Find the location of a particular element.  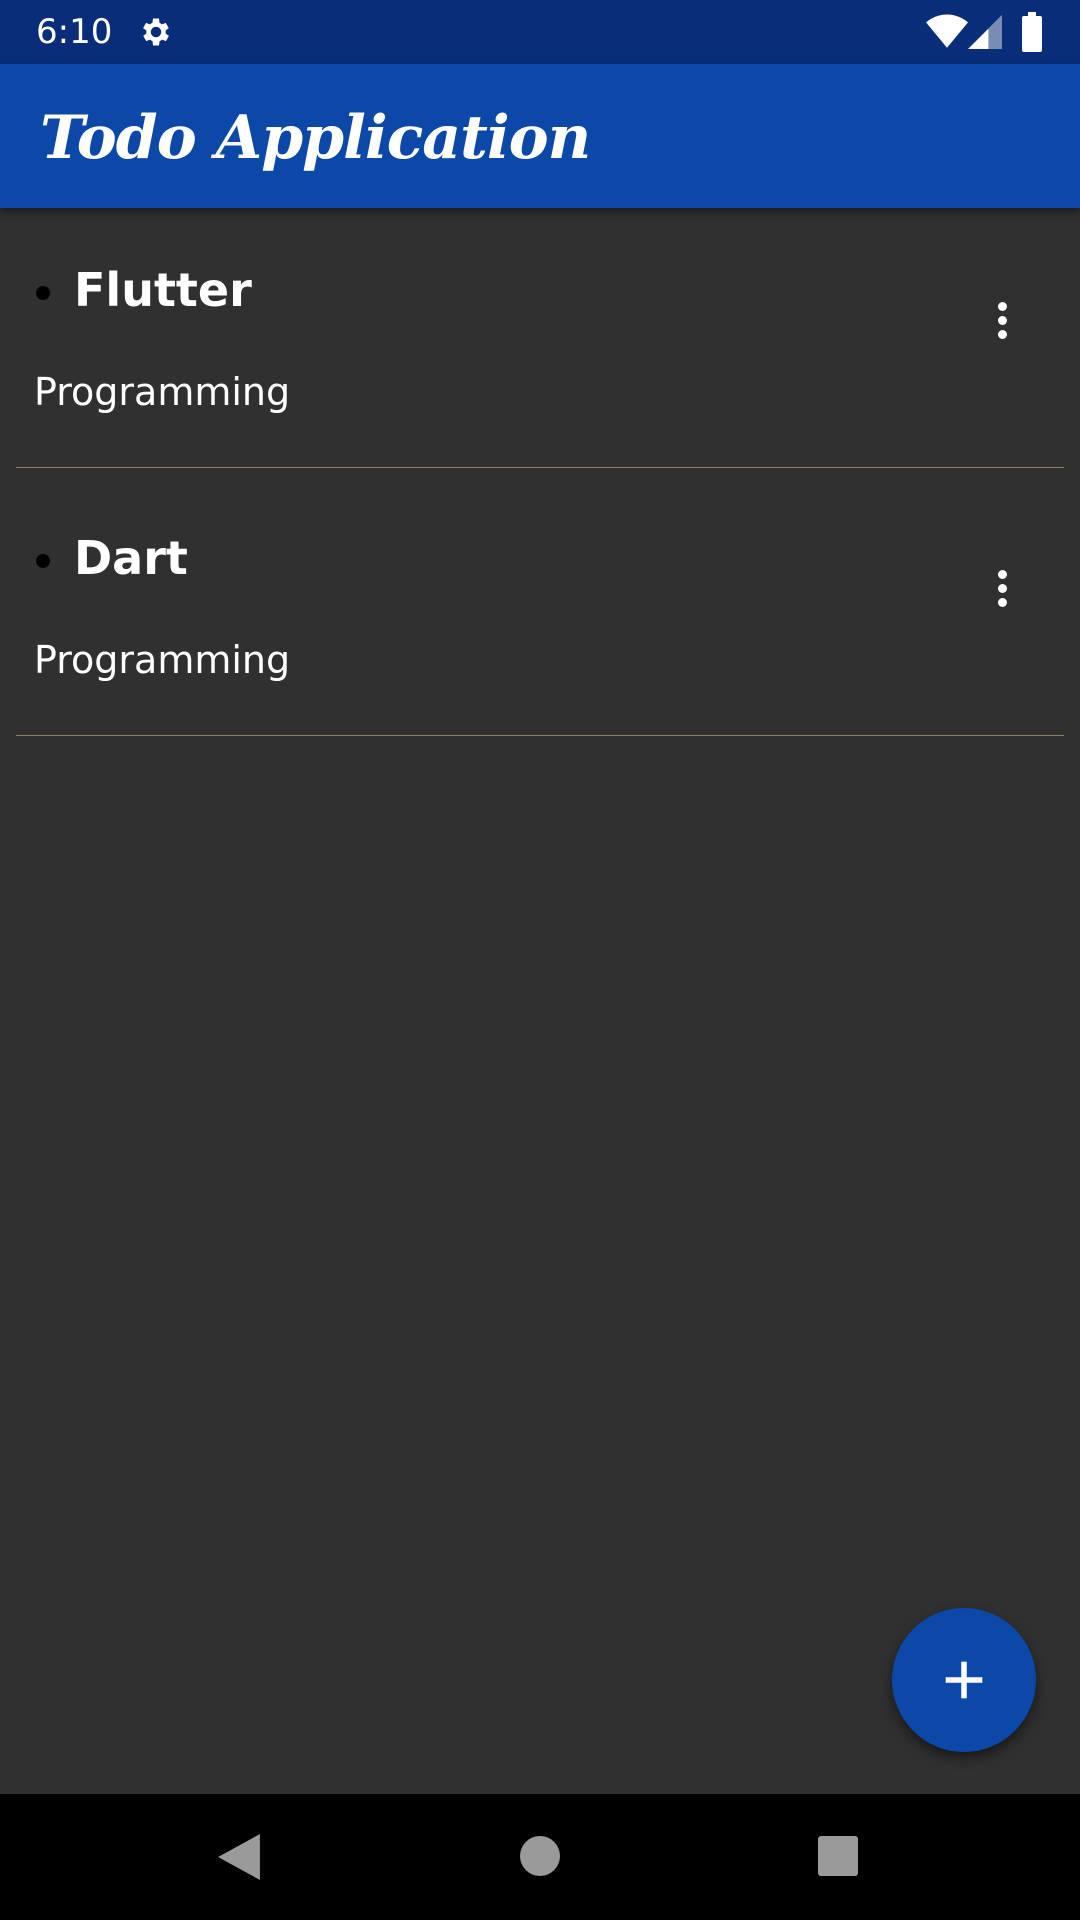

add-todo-button is located at coordinates (964, 1680).